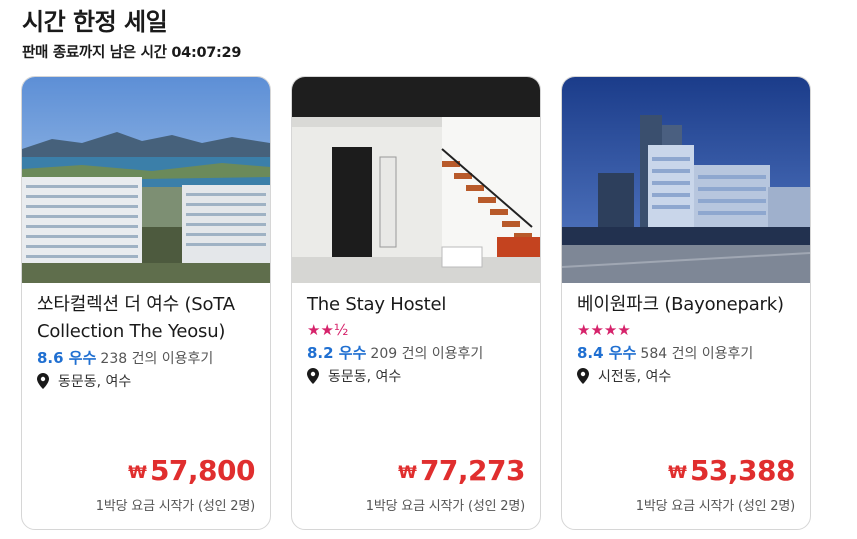  What do you see at coordinates (328, 330) in the screenshot?
I see `star-rating: ★★½` at bounding box center [328, 330].